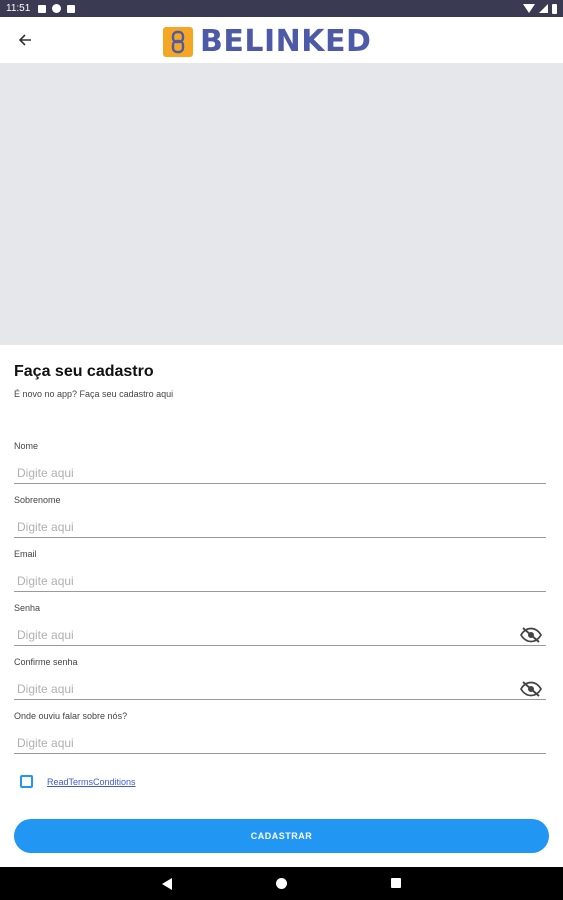  I want to click on terms-row: ReadTermsConditions, so click(78, 781).